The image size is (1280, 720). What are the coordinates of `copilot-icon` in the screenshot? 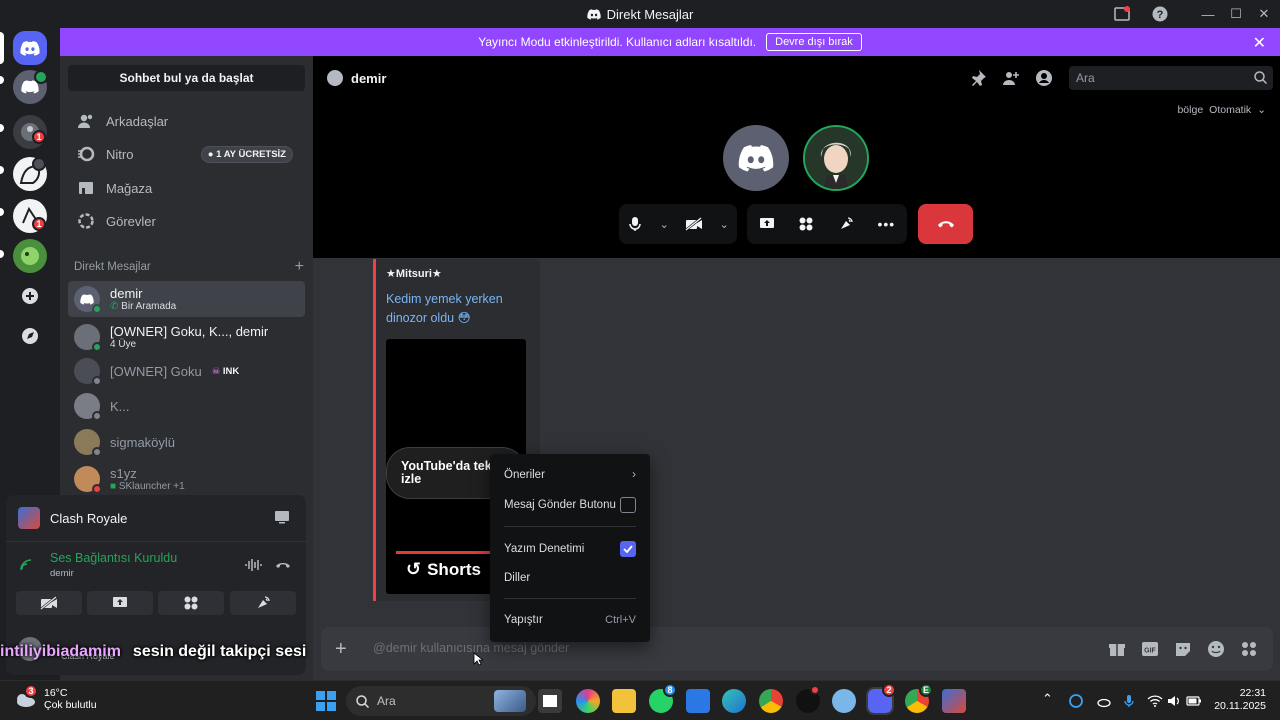 It's located at (588, 701).